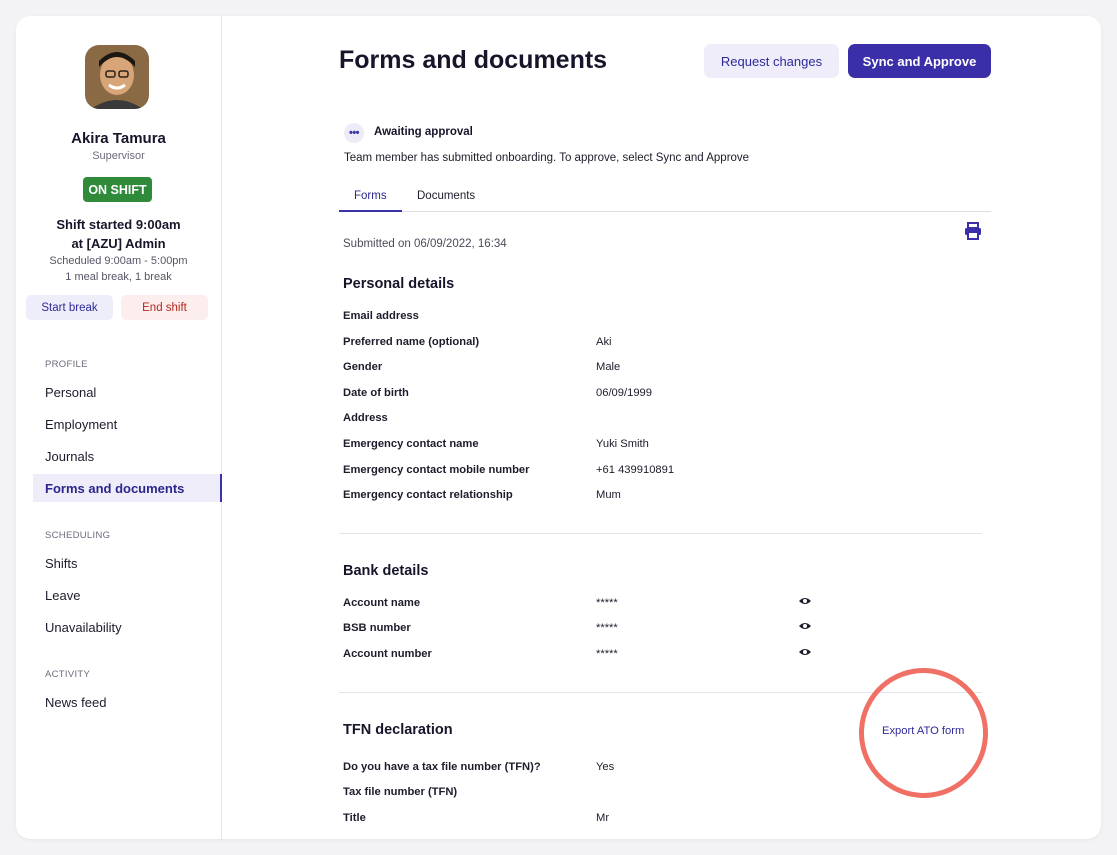  Describe the element at coordinates (118, 243) in the screenshot. I see `shift-location: at [AZU] Admin` at that location.